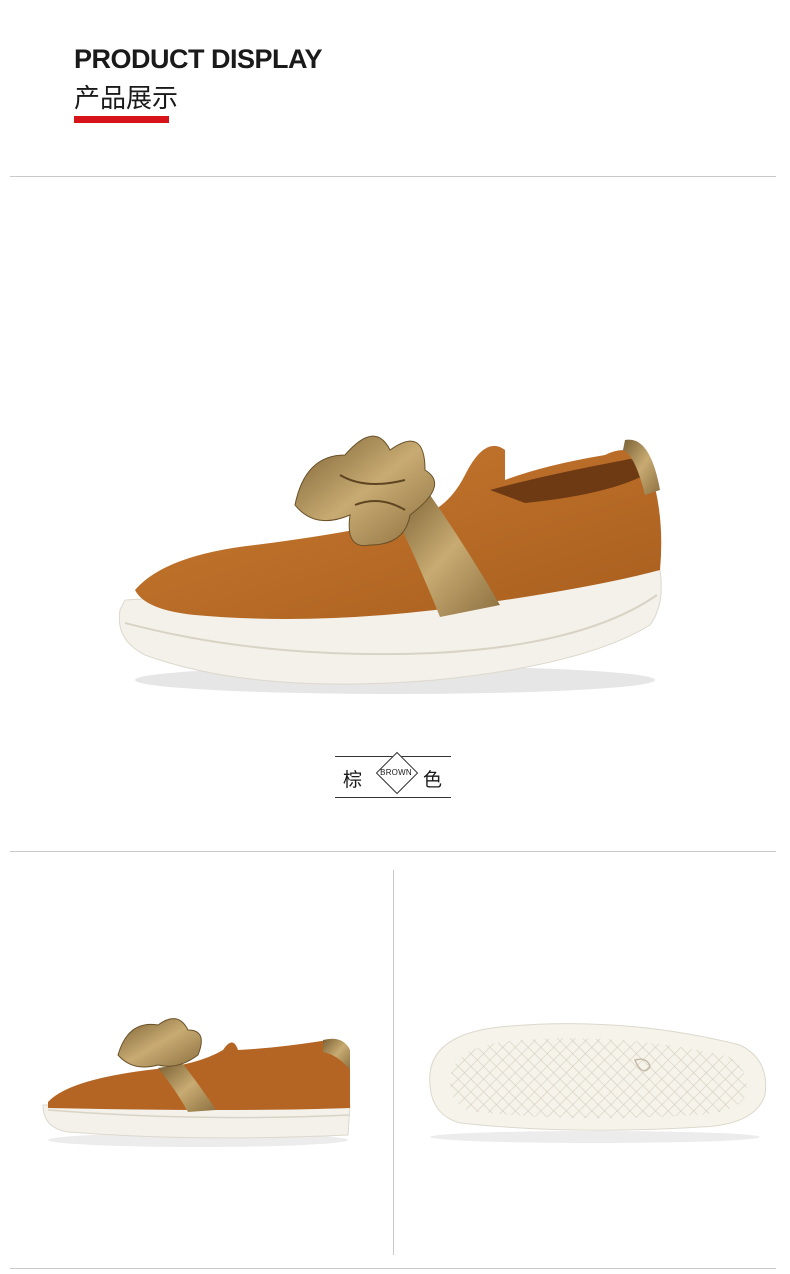 The image size is (790, 1274). Describe the element at coordinates (393, 797) in the screenshot. I see `color-label-bottom-line` at that location.